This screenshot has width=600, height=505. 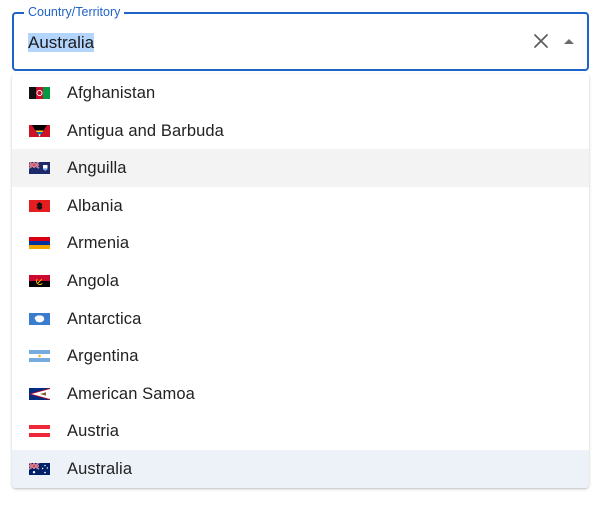 What do you see at coordinates (39, 431) in the screenshot?
I see `flag-at-icon` at bounding box center [39, 431].